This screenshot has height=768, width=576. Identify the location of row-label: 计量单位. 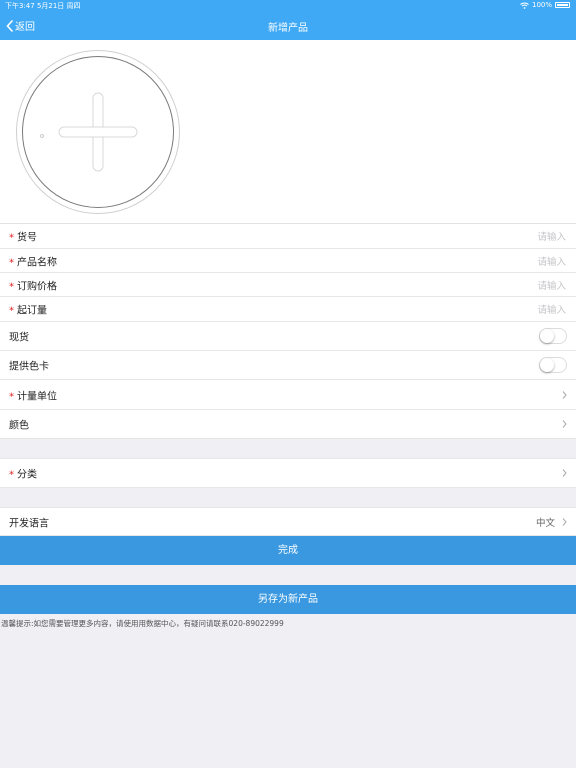
(37, 396).